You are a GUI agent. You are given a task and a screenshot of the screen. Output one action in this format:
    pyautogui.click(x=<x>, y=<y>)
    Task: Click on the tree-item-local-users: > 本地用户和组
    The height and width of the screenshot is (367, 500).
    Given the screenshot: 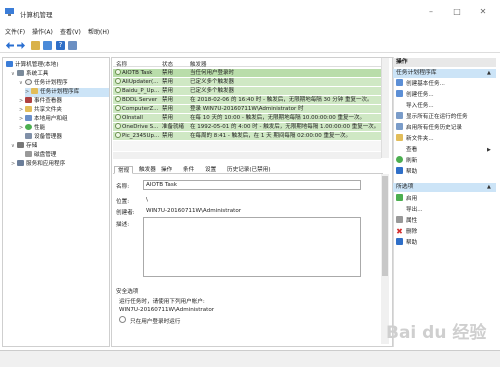 What is the action you would take?
    pyautogui.click(x=43, y=119)
    